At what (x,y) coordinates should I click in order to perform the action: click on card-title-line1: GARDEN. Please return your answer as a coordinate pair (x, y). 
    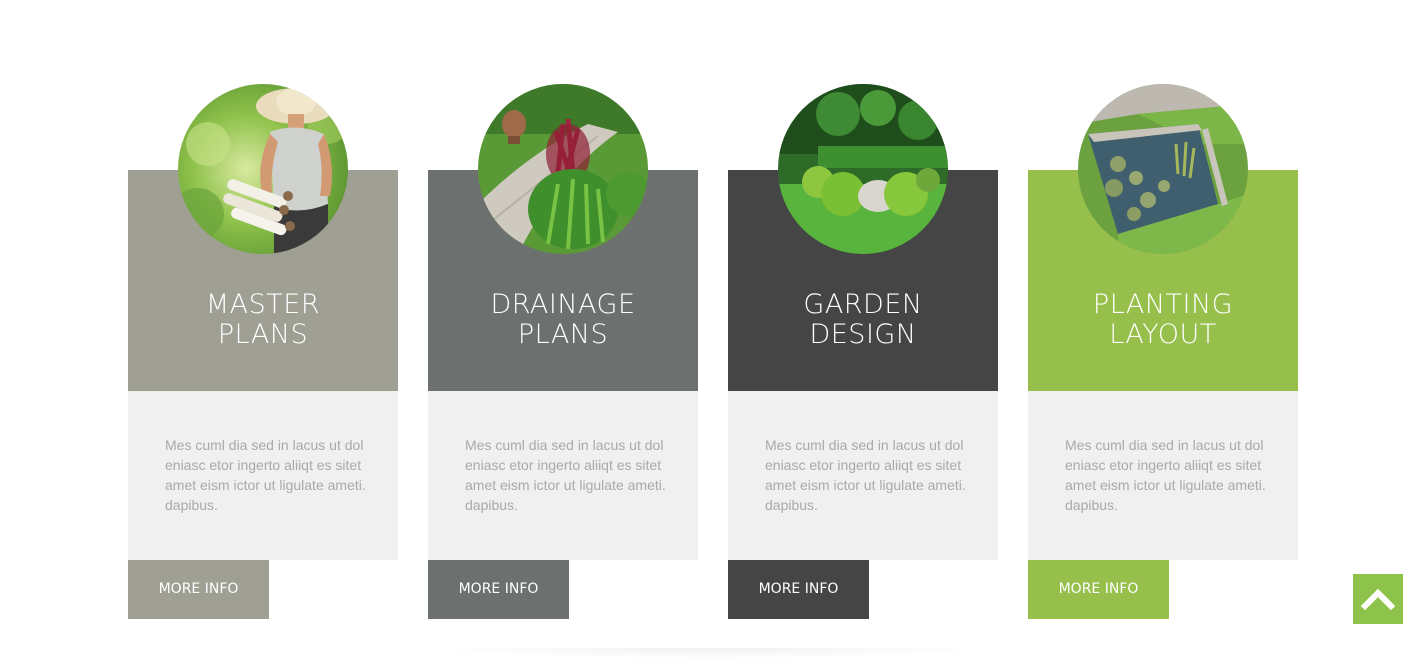
    Looking at the image, I should click on (863, 304).